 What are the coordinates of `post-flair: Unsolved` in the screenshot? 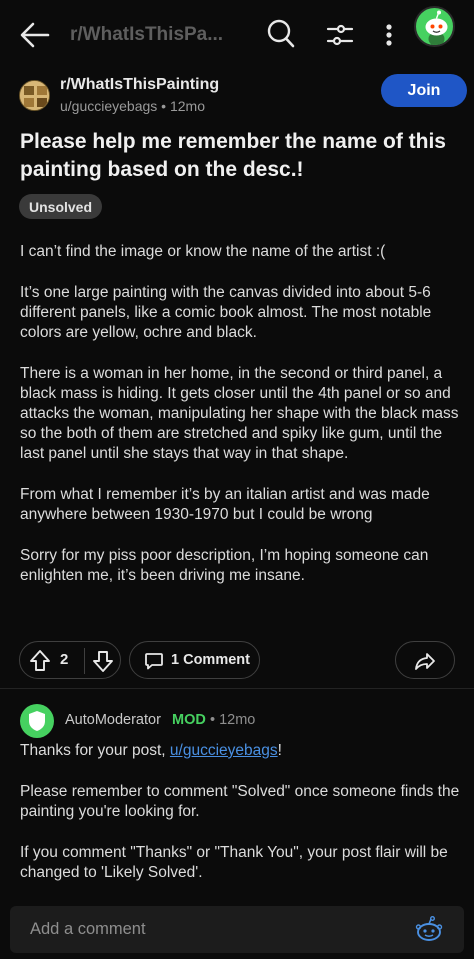 It's located at (61, 206).